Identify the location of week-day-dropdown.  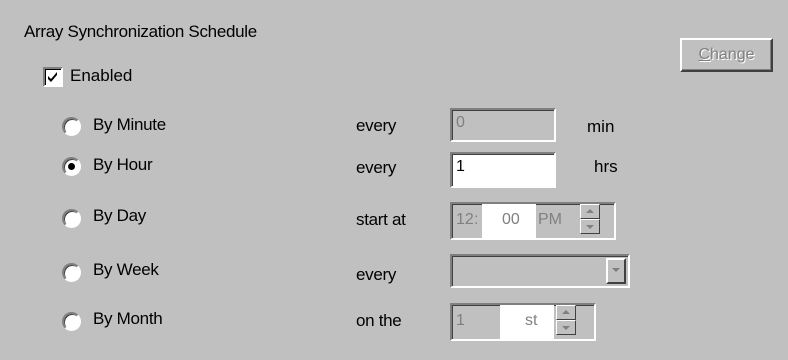
(540, 271).